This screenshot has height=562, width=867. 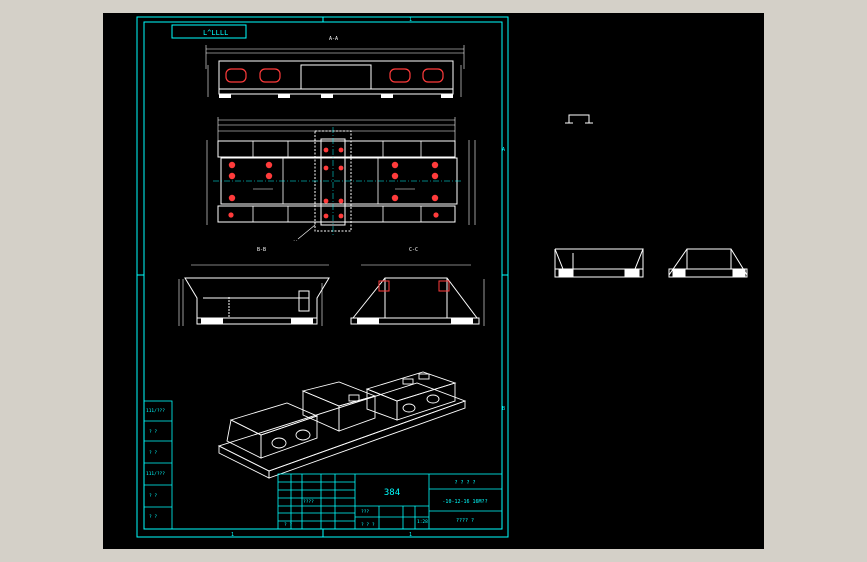 What do you see at coordinates (155, 411) in the screenshot?
I see `side-note-1: 111/???` at bounding box center [155, 411].